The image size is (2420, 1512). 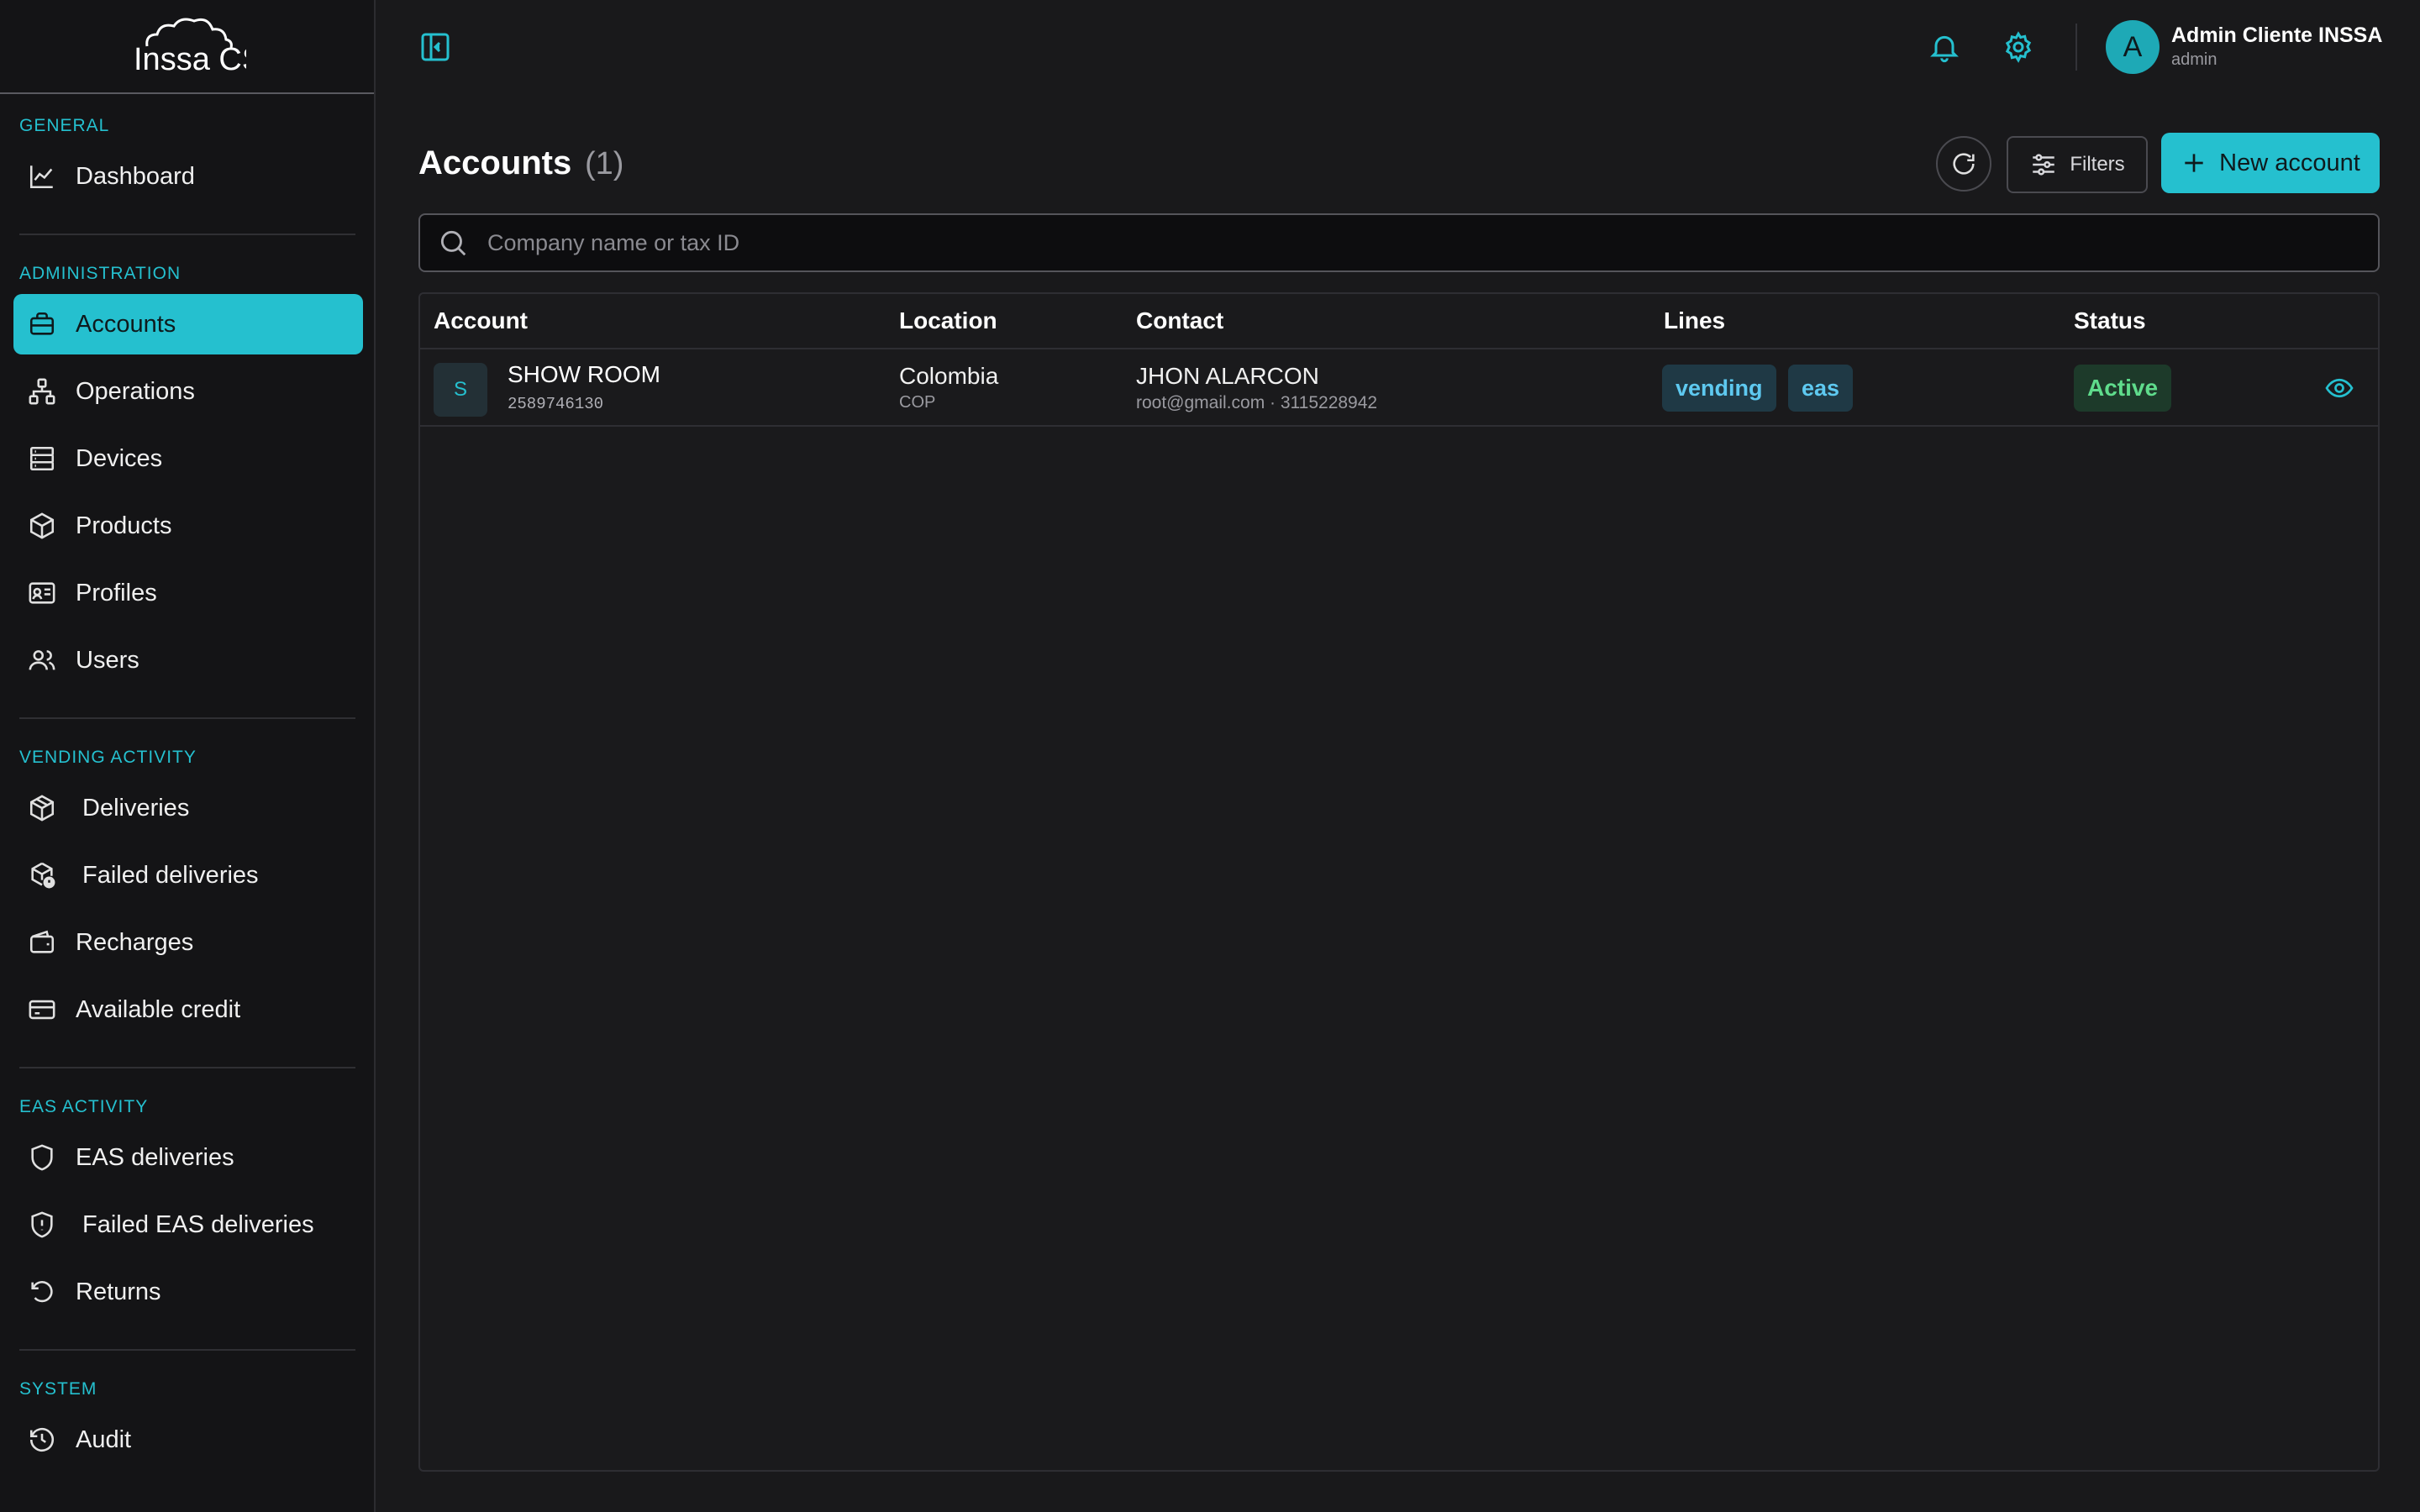 What do you see at coordinates (2097, 164) in the screenshot?
I see `filters-label: Filters` at bounding box center [2097, 164].